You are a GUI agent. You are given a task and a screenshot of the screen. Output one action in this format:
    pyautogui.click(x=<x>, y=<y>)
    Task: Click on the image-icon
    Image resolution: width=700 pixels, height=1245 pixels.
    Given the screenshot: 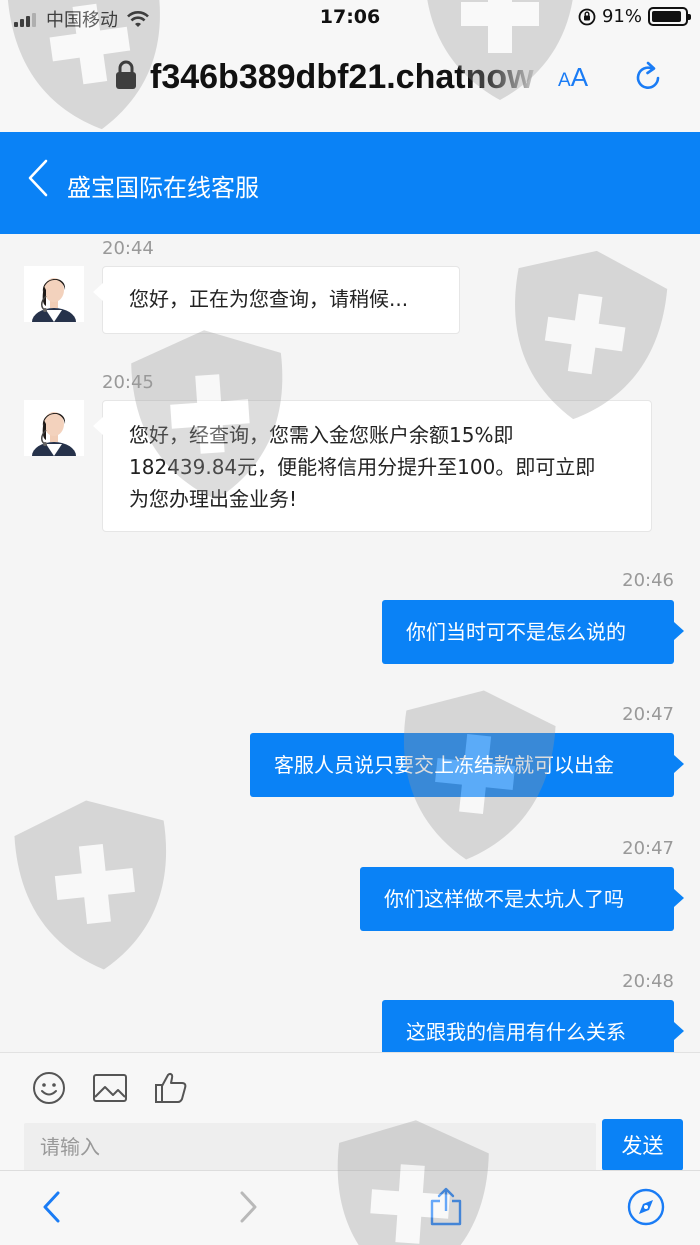 What is the action you would take?
    pyautogui.click(x=110, y=1088)
    